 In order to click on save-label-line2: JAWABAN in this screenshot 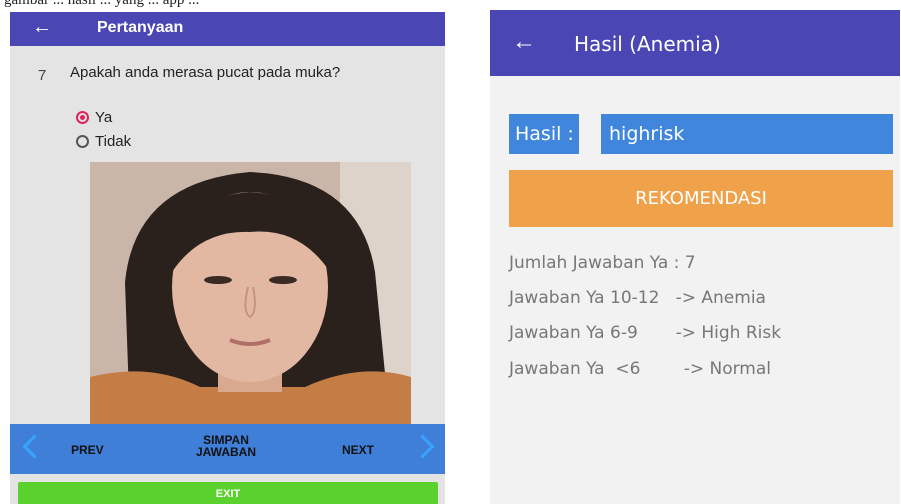, I will do `click(225, 452)`.